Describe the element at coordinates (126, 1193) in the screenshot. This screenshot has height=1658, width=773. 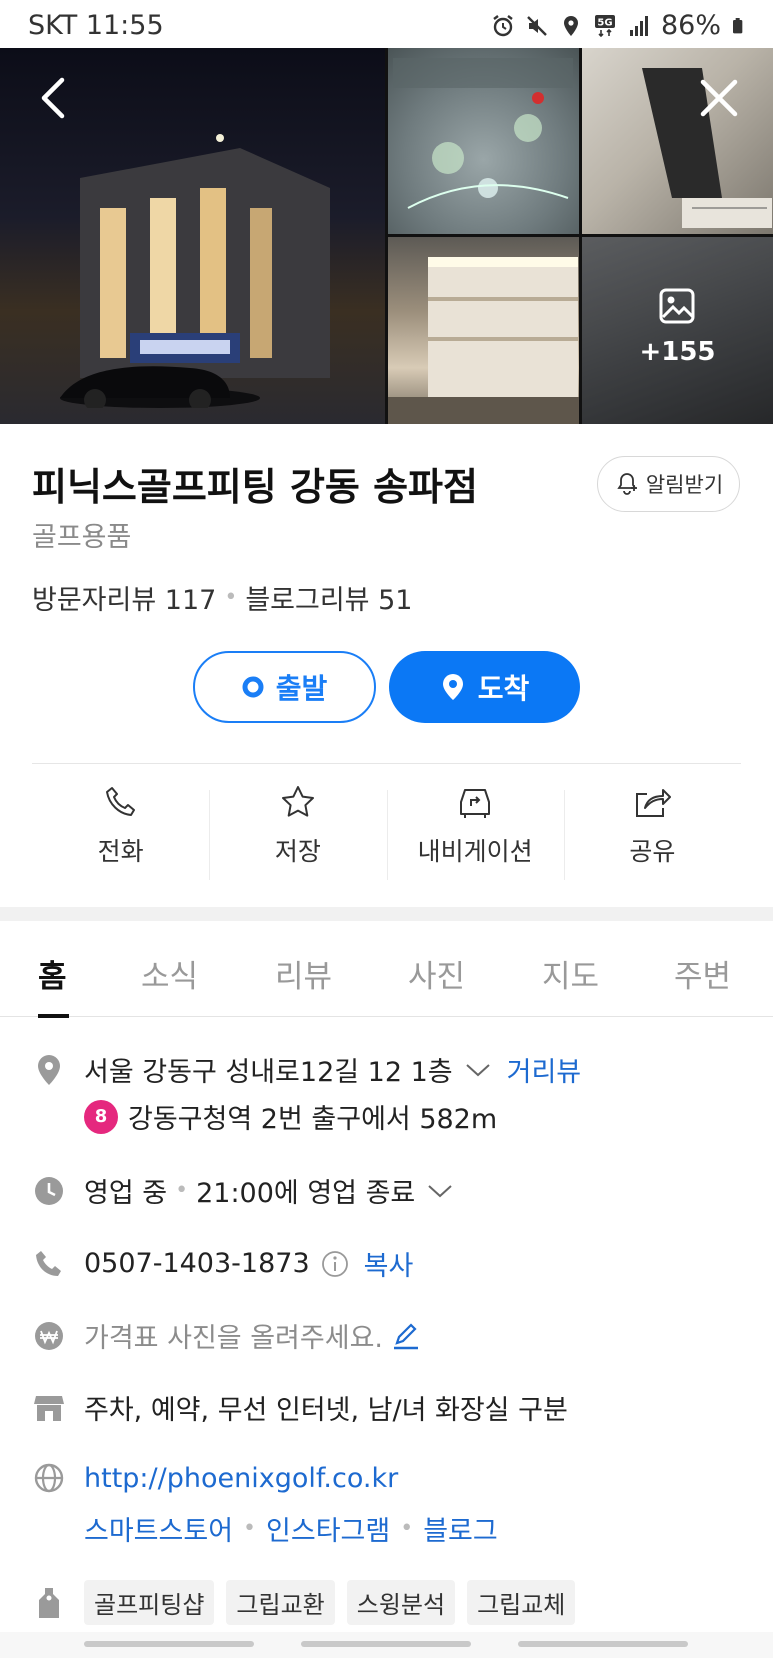
I see `hours-status: 영업 중` at that location.